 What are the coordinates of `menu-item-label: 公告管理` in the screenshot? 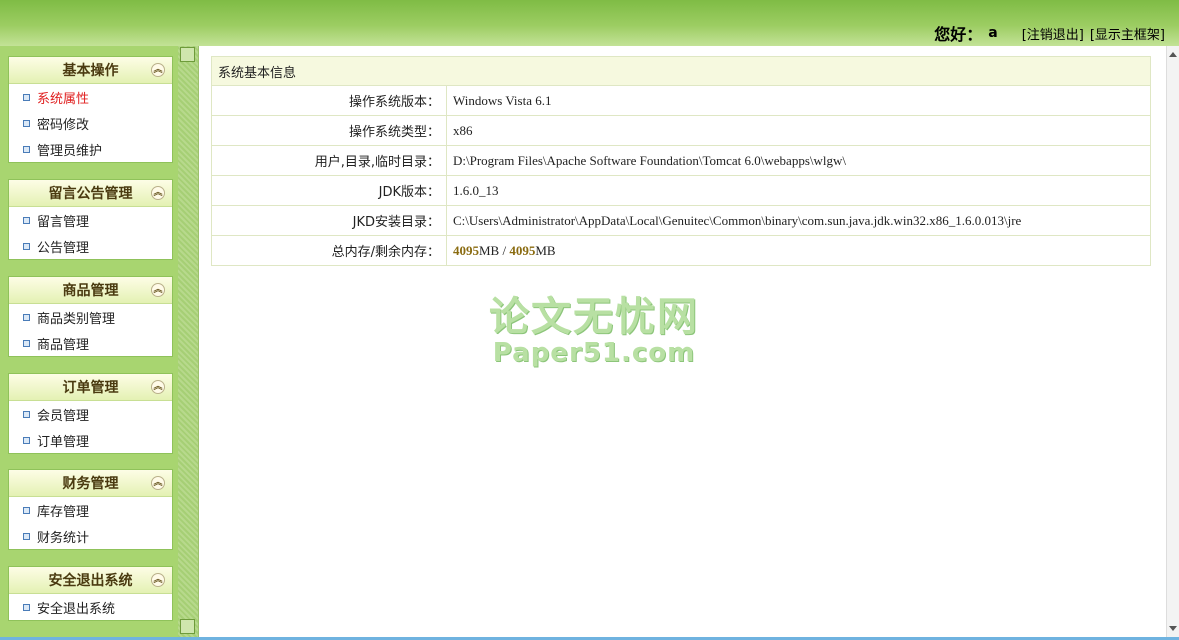 It's located at (63, 248).